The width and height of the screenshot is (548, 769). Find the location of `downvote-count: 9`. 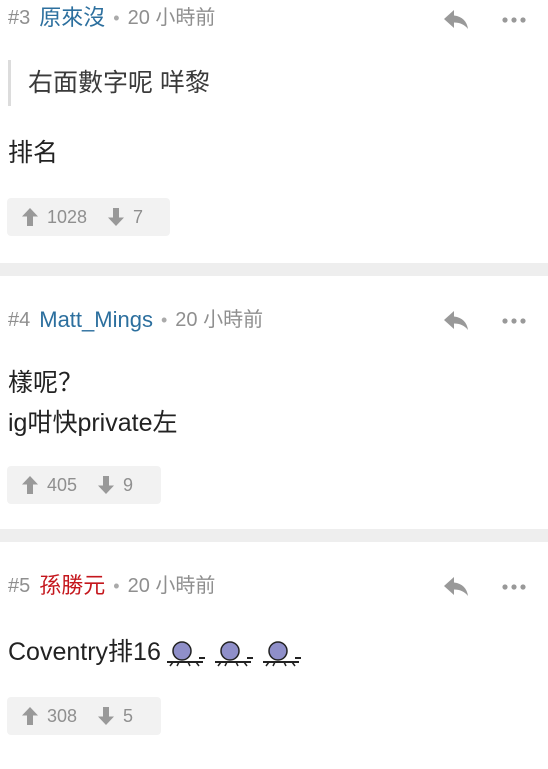

downvote-count: 9 is located at coordinates (128, 484).